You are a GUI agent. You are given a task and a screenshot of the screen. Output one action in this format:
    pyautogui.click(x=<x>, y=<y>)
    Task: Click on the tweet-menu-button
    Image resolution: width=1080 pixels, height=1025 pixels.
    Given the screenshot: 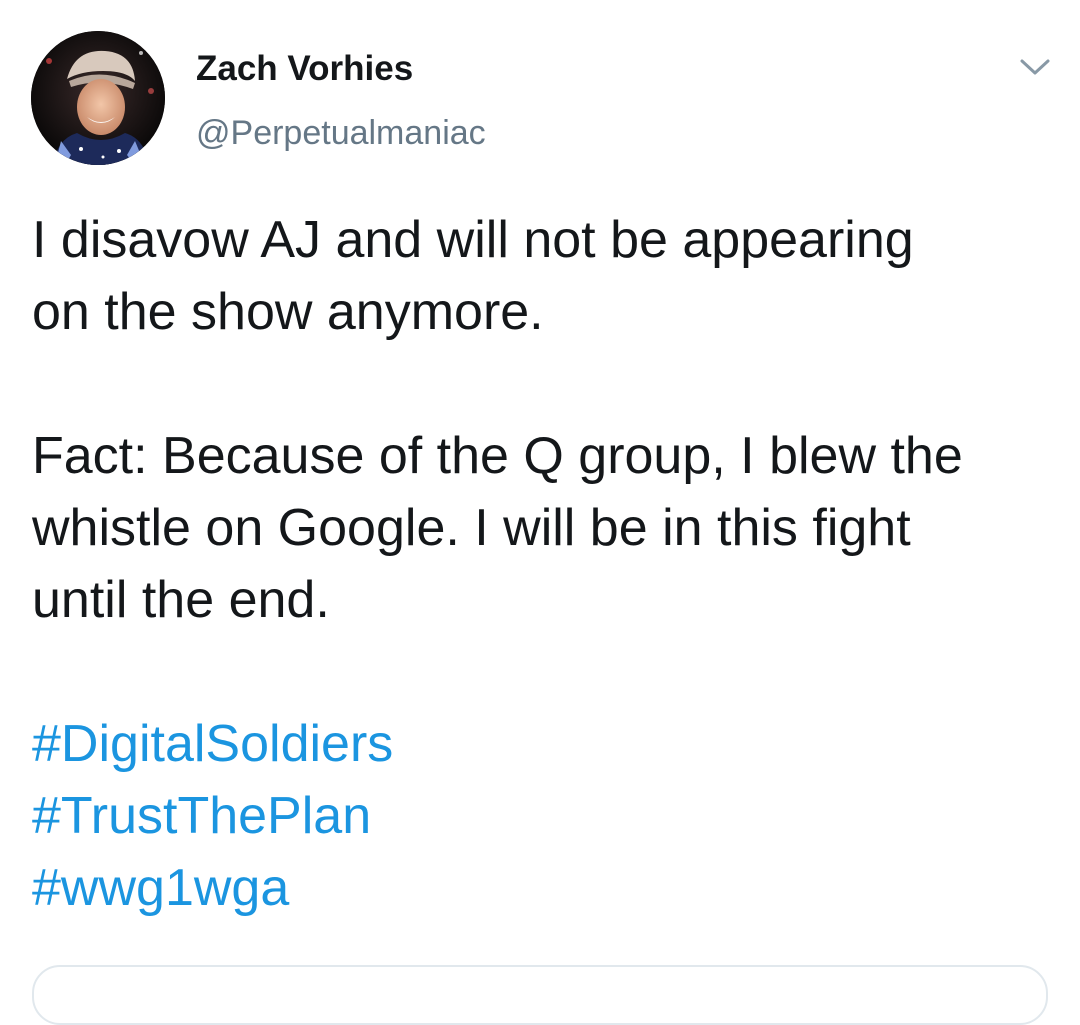 What is the action you would take?
    pyautogui.click(x=1035, y=68)
    